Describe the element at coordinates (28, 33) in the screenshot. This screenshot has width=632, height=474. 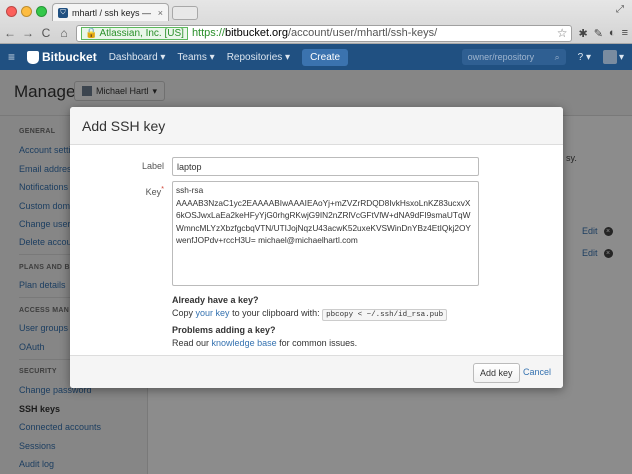
I see `forward-icon: →` at that location.